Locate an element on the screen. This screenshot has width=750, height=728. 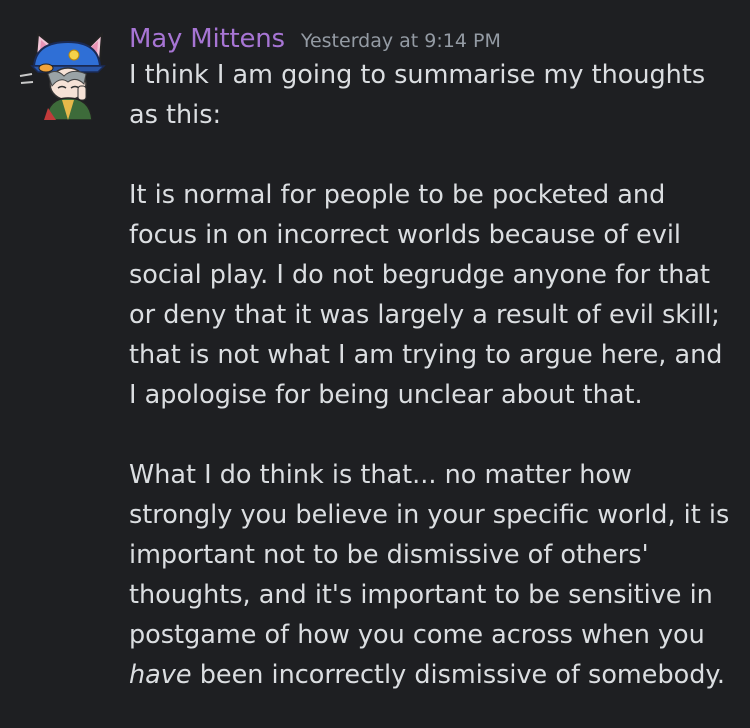
user-avatar-icon is located at coordinates (62, 76).